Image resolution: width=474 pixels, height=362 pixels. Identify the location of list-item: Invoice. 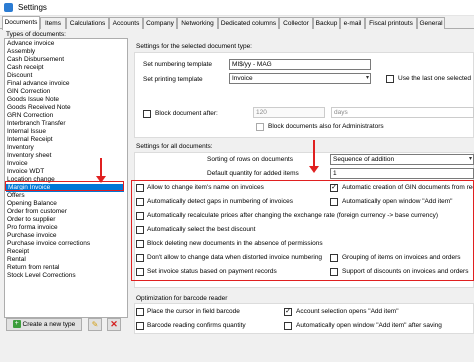
(66, 164).